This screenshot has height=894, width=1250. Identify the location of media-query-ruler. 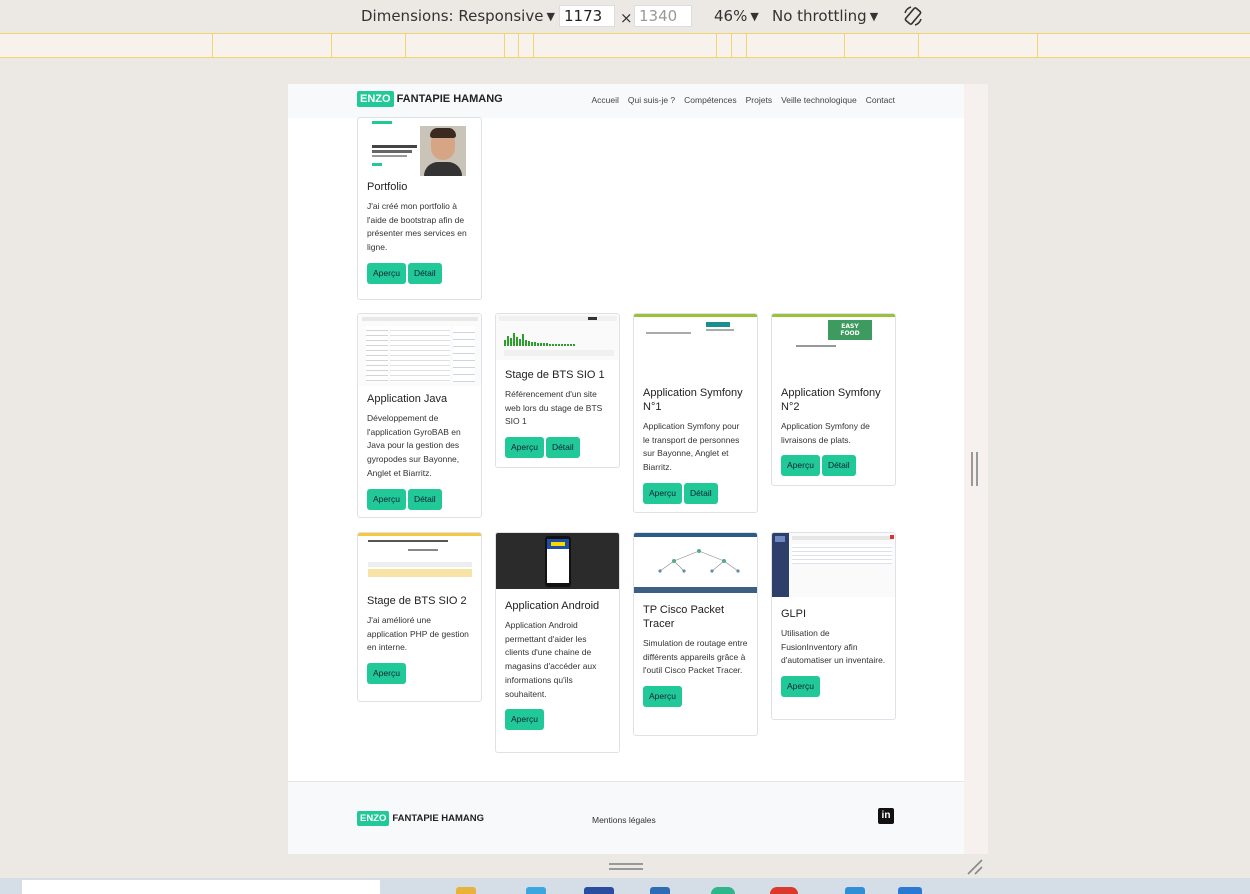
(625, 45).